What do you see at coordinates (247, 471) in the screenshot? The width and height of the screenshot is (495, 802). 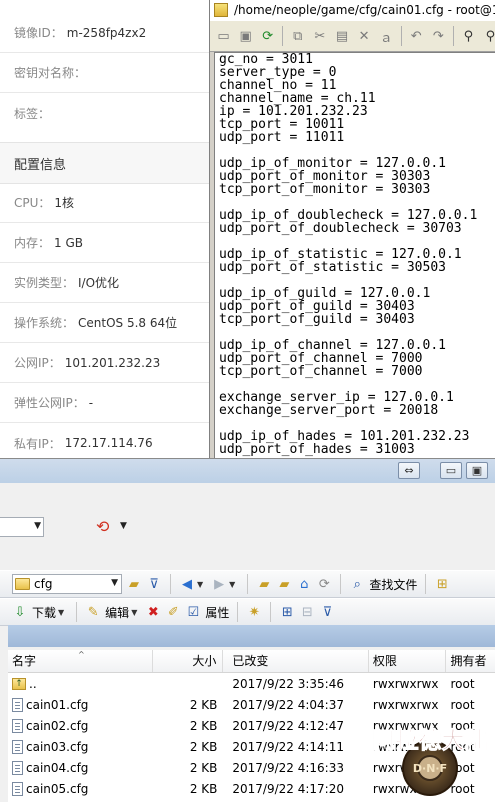 I see `file-manager-titlebar: ⇔ ▭ ▣` at bounding box center [247, 471].